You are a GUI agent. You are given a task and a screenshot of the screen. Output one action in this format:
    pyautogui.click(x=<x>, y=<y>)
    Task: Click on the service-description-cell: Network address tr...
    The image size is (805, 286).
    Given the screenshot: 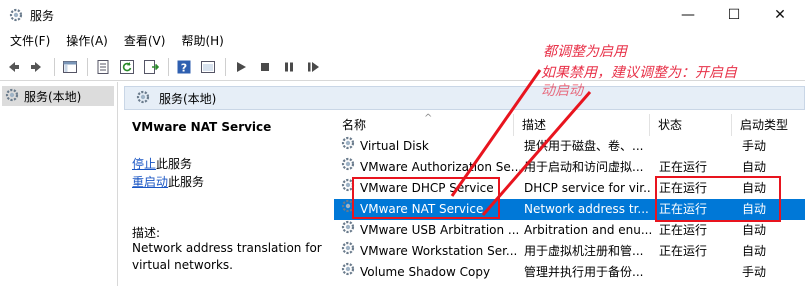 What is the action you would take?
    pyautogui.click(x=586, y=209)
    